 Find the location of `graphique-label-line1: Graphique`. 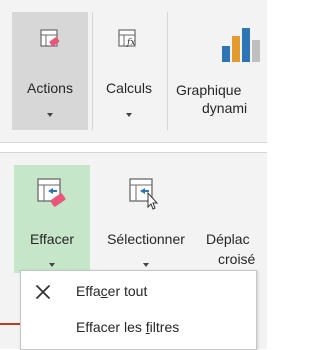

graphique-label-line1: Graphique is located at coordinates (209, 90).